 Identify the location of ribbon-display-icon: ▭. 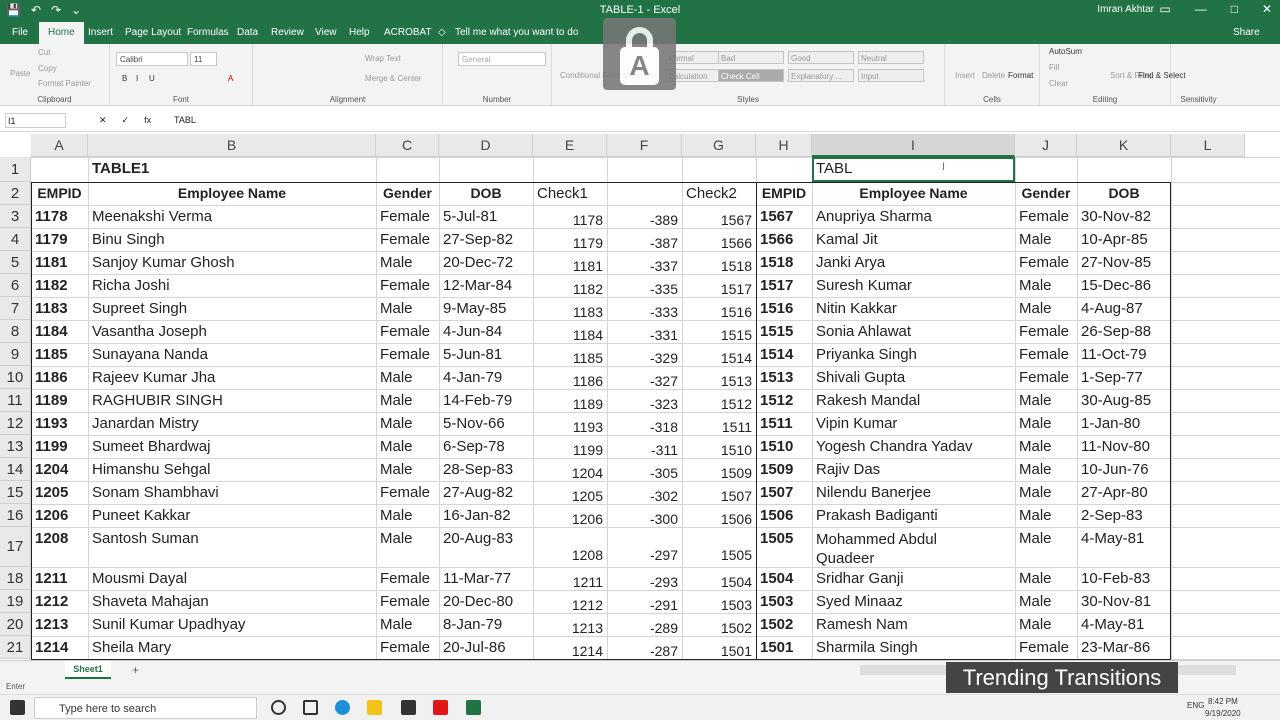
(1164, 9).